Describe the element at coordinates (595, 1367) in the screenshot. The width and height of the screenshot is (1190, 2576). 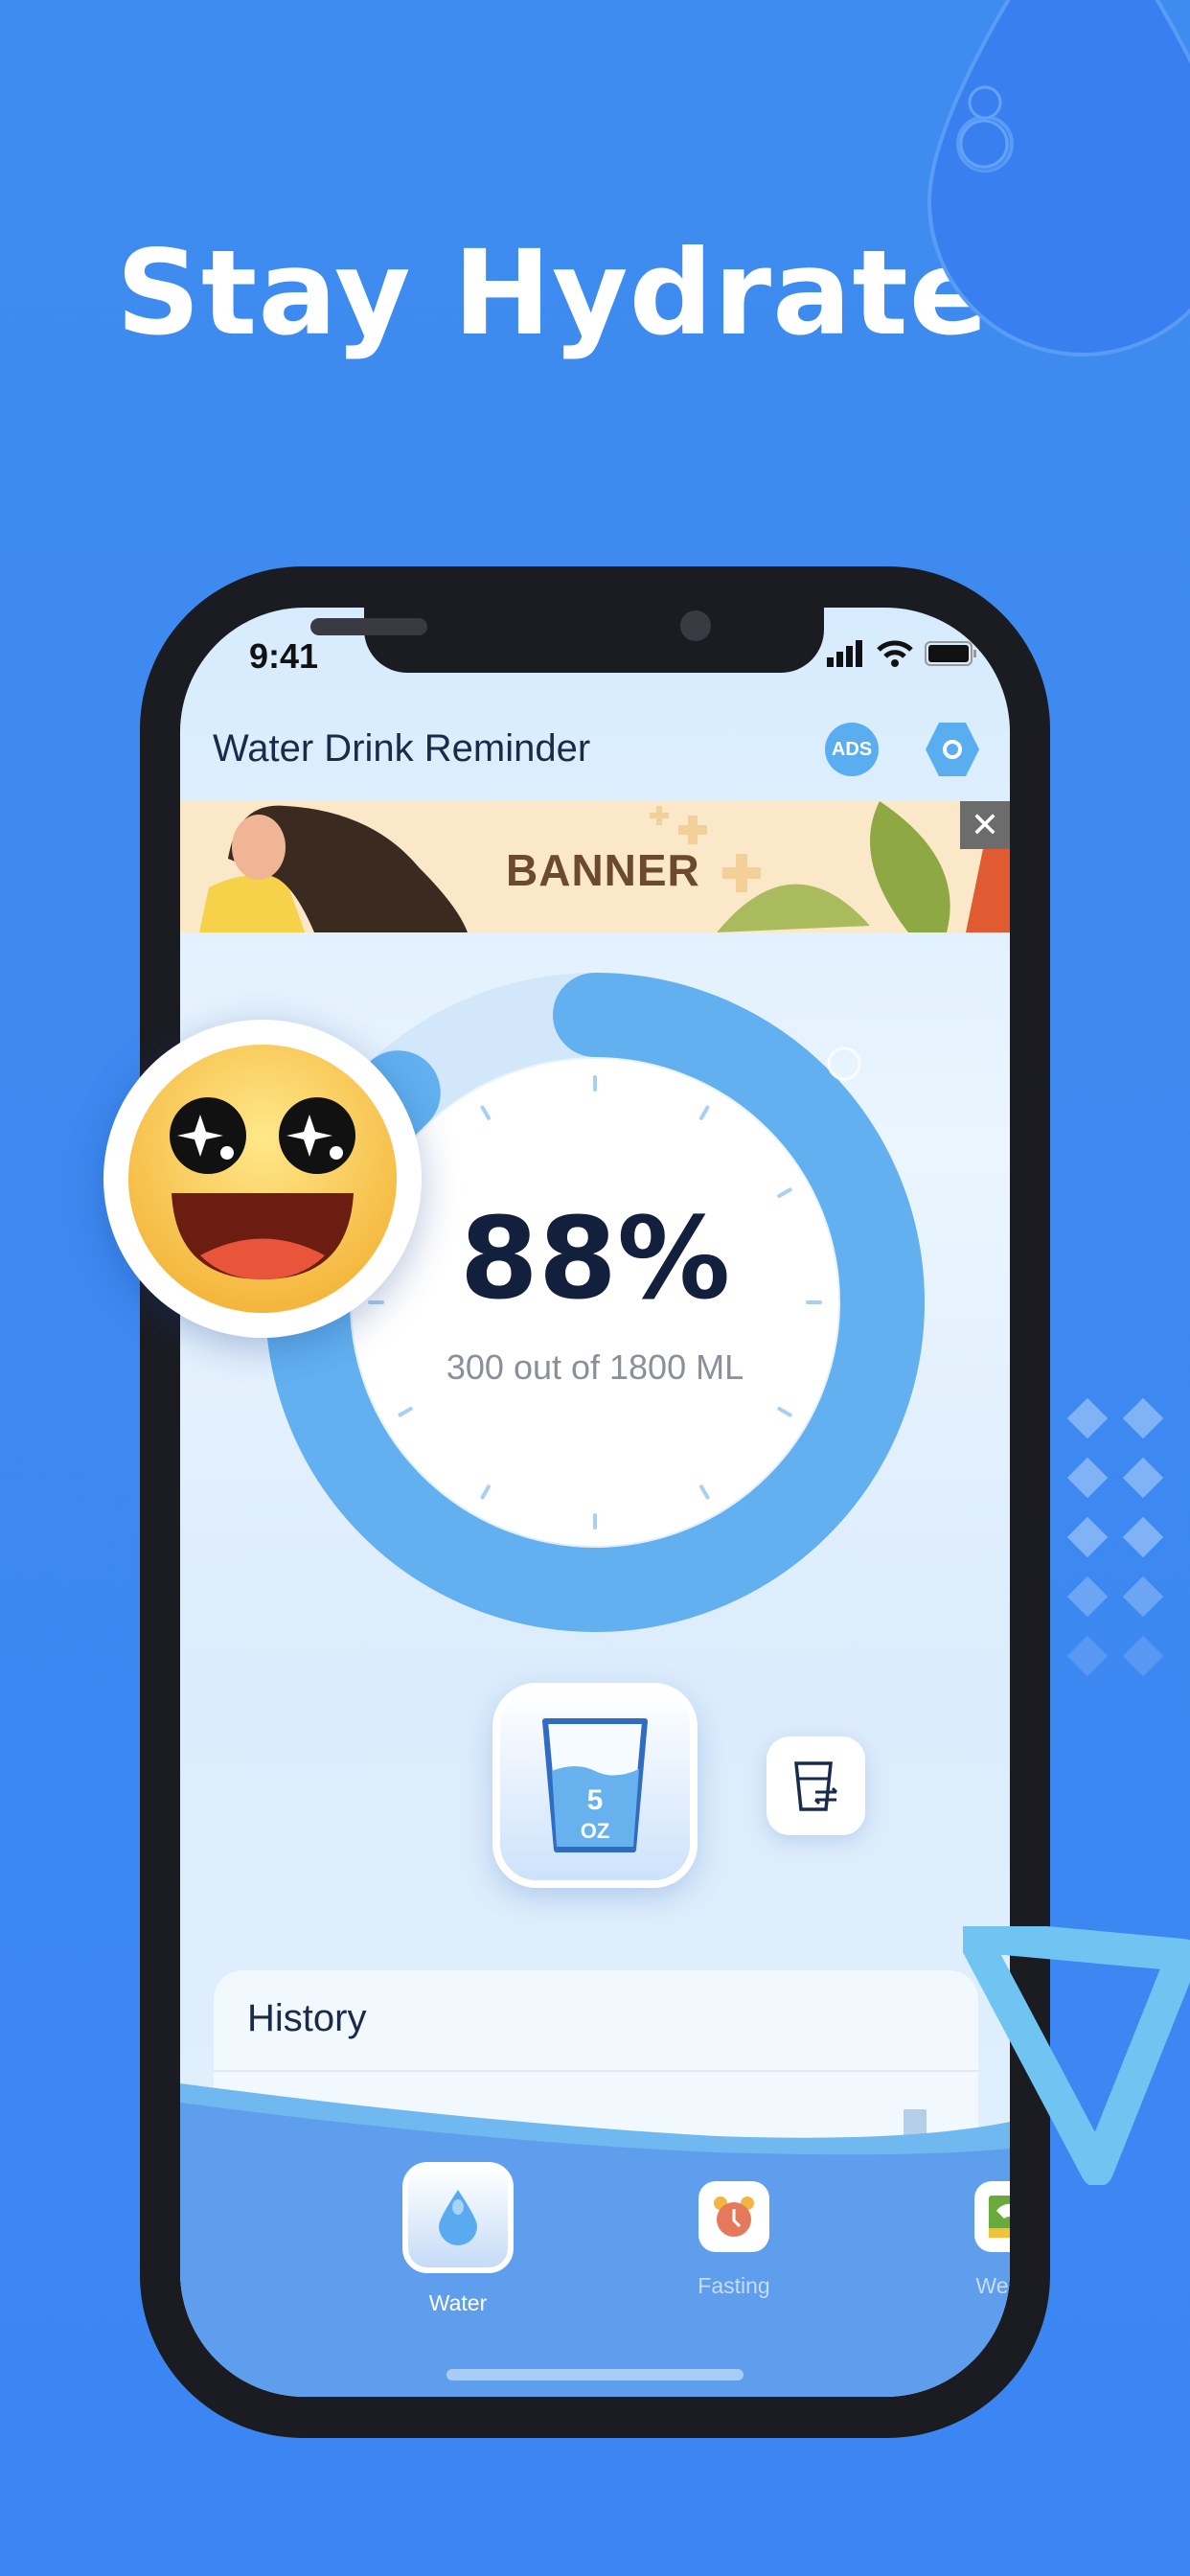
I see `progress-amount: 300 out of 1800 ML` at that location.